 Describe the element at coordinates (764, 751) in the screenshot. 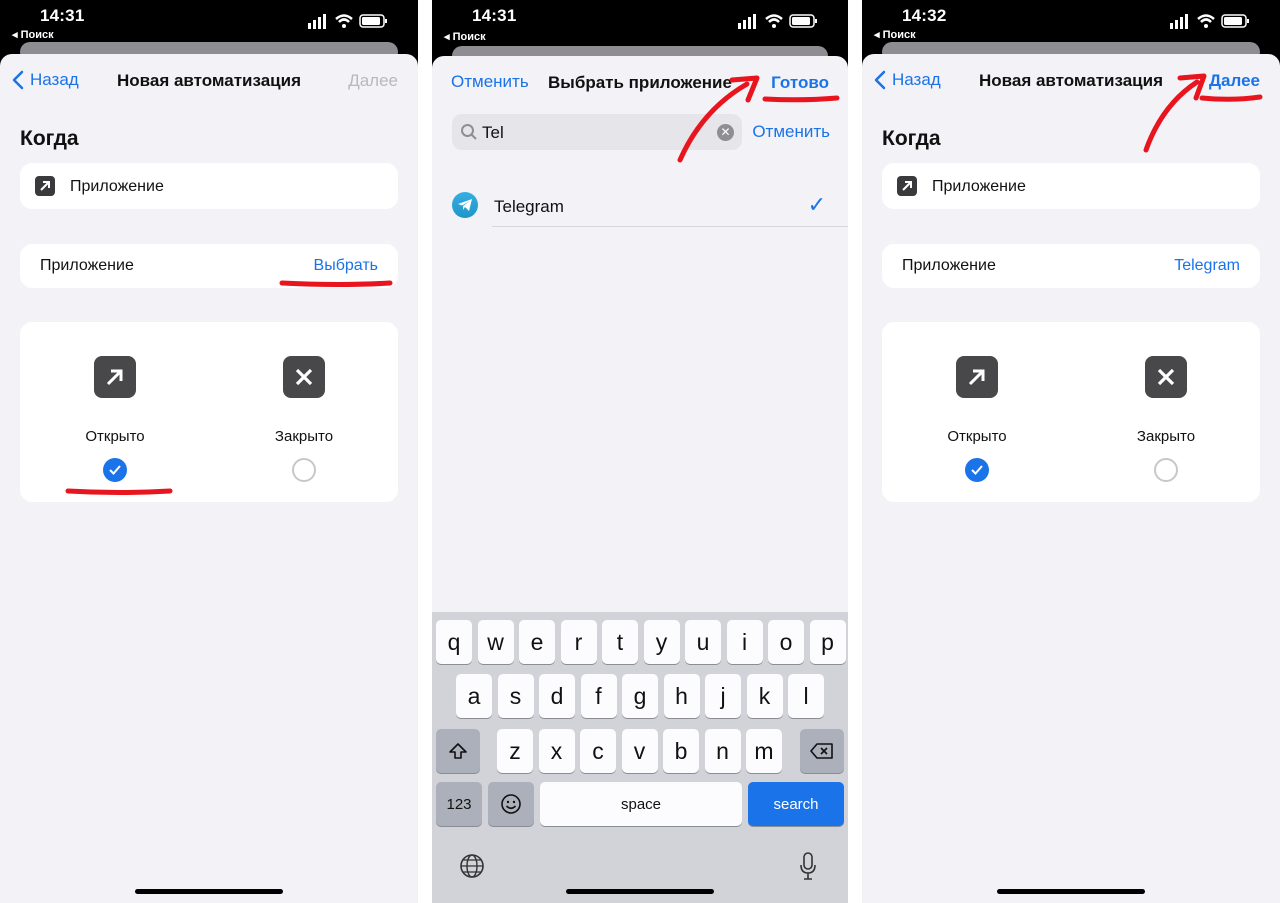

I see `key-m: m` at that location.